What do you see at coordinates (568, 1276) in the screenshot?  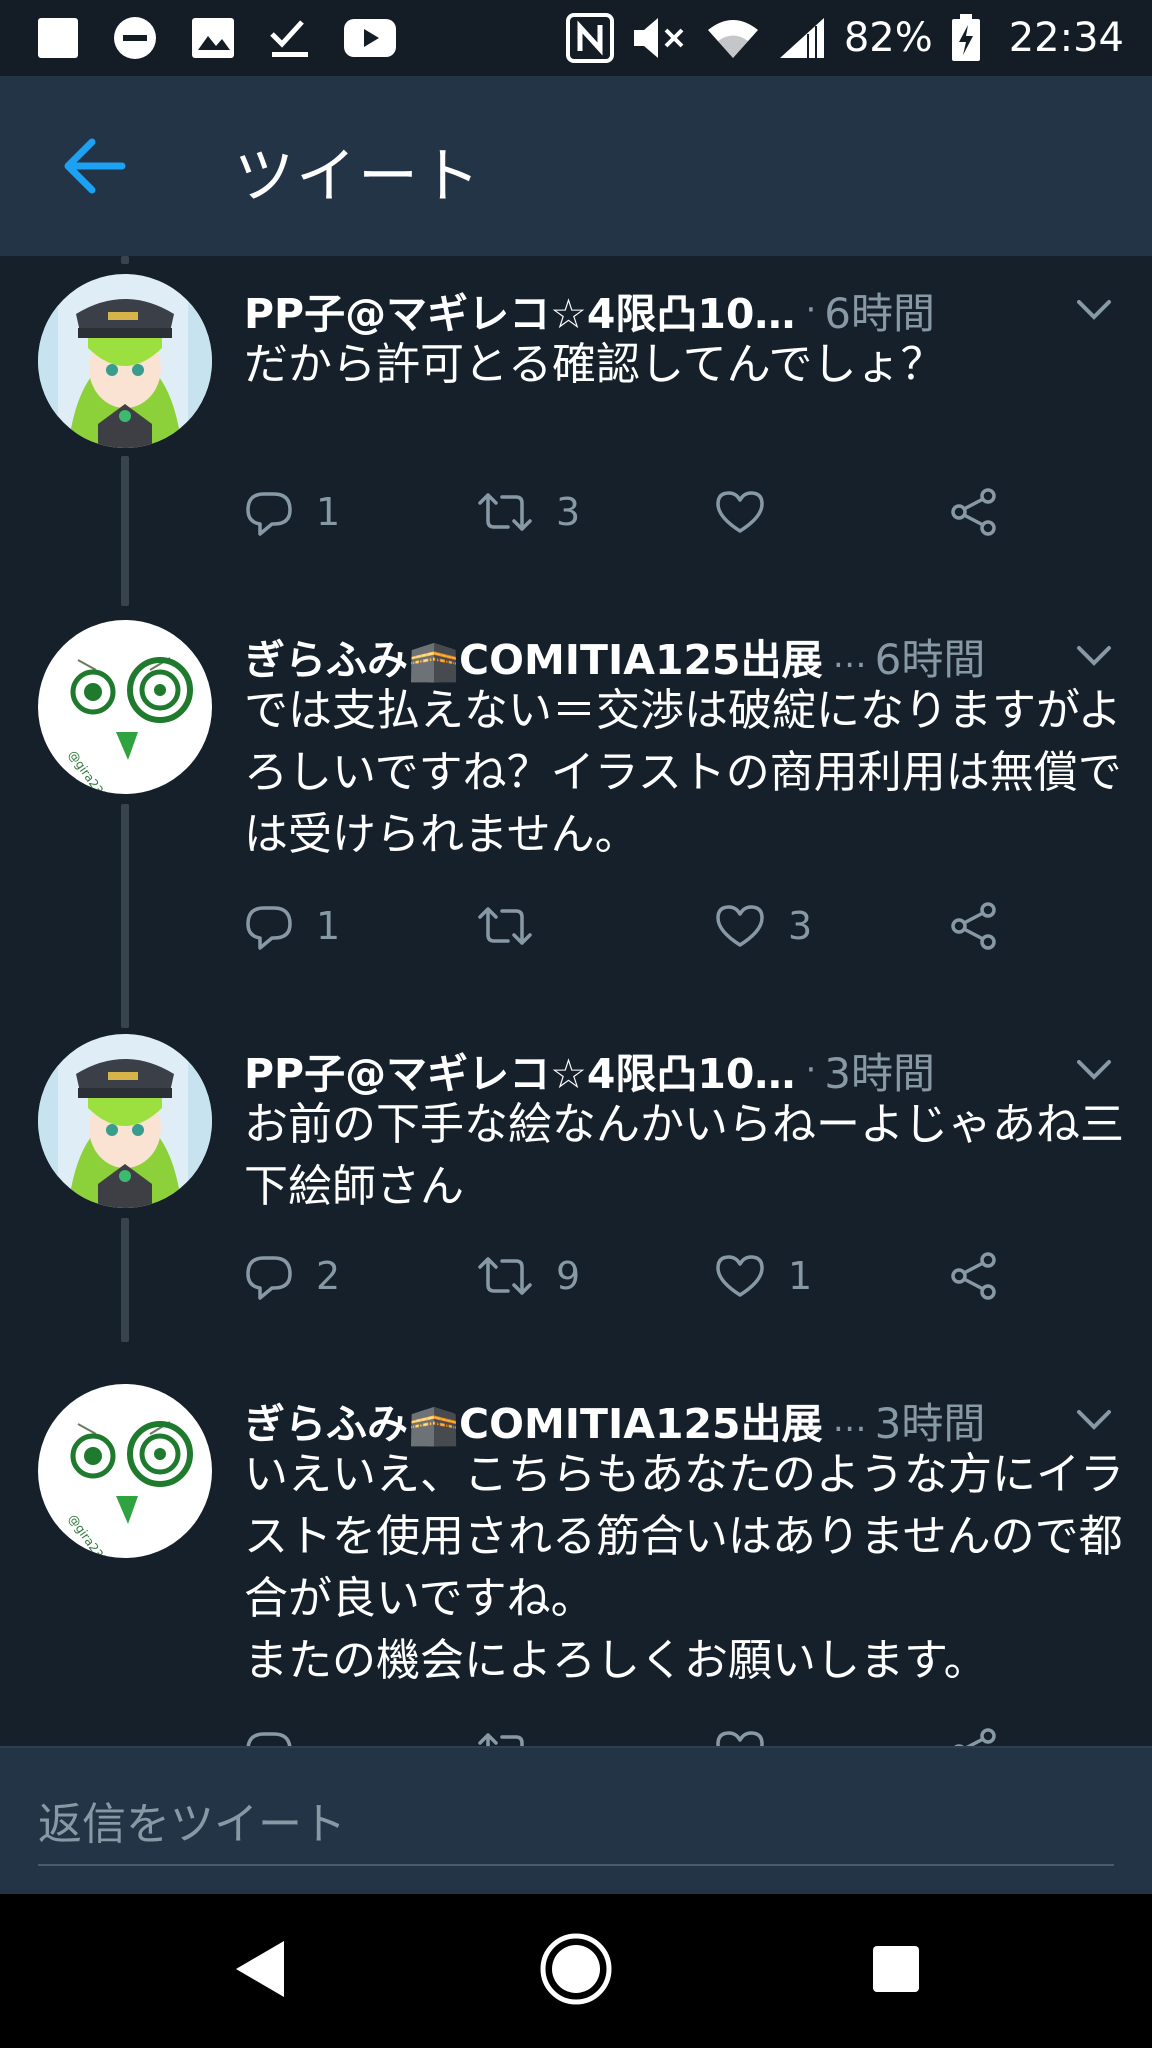 I see `retweet-count: 9` at bounding box center [568, 1276].